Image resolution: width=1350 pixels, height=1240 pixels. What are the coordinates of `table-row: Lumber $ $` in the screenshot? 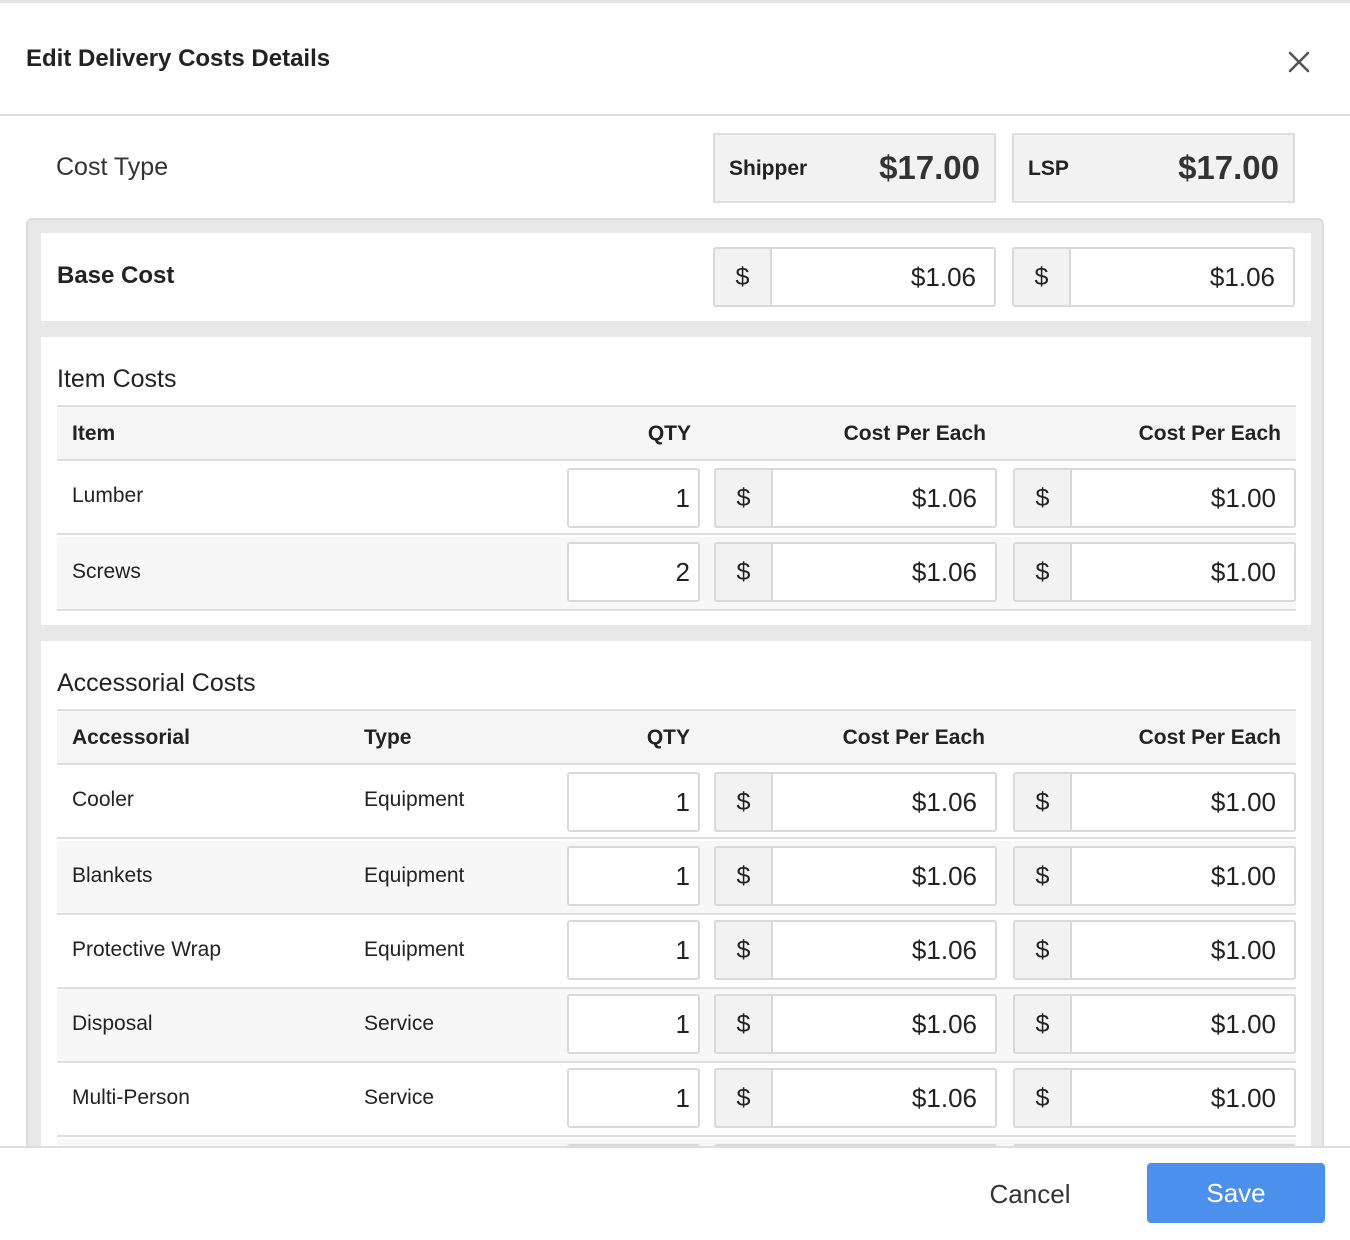 It's located at (676, 498).